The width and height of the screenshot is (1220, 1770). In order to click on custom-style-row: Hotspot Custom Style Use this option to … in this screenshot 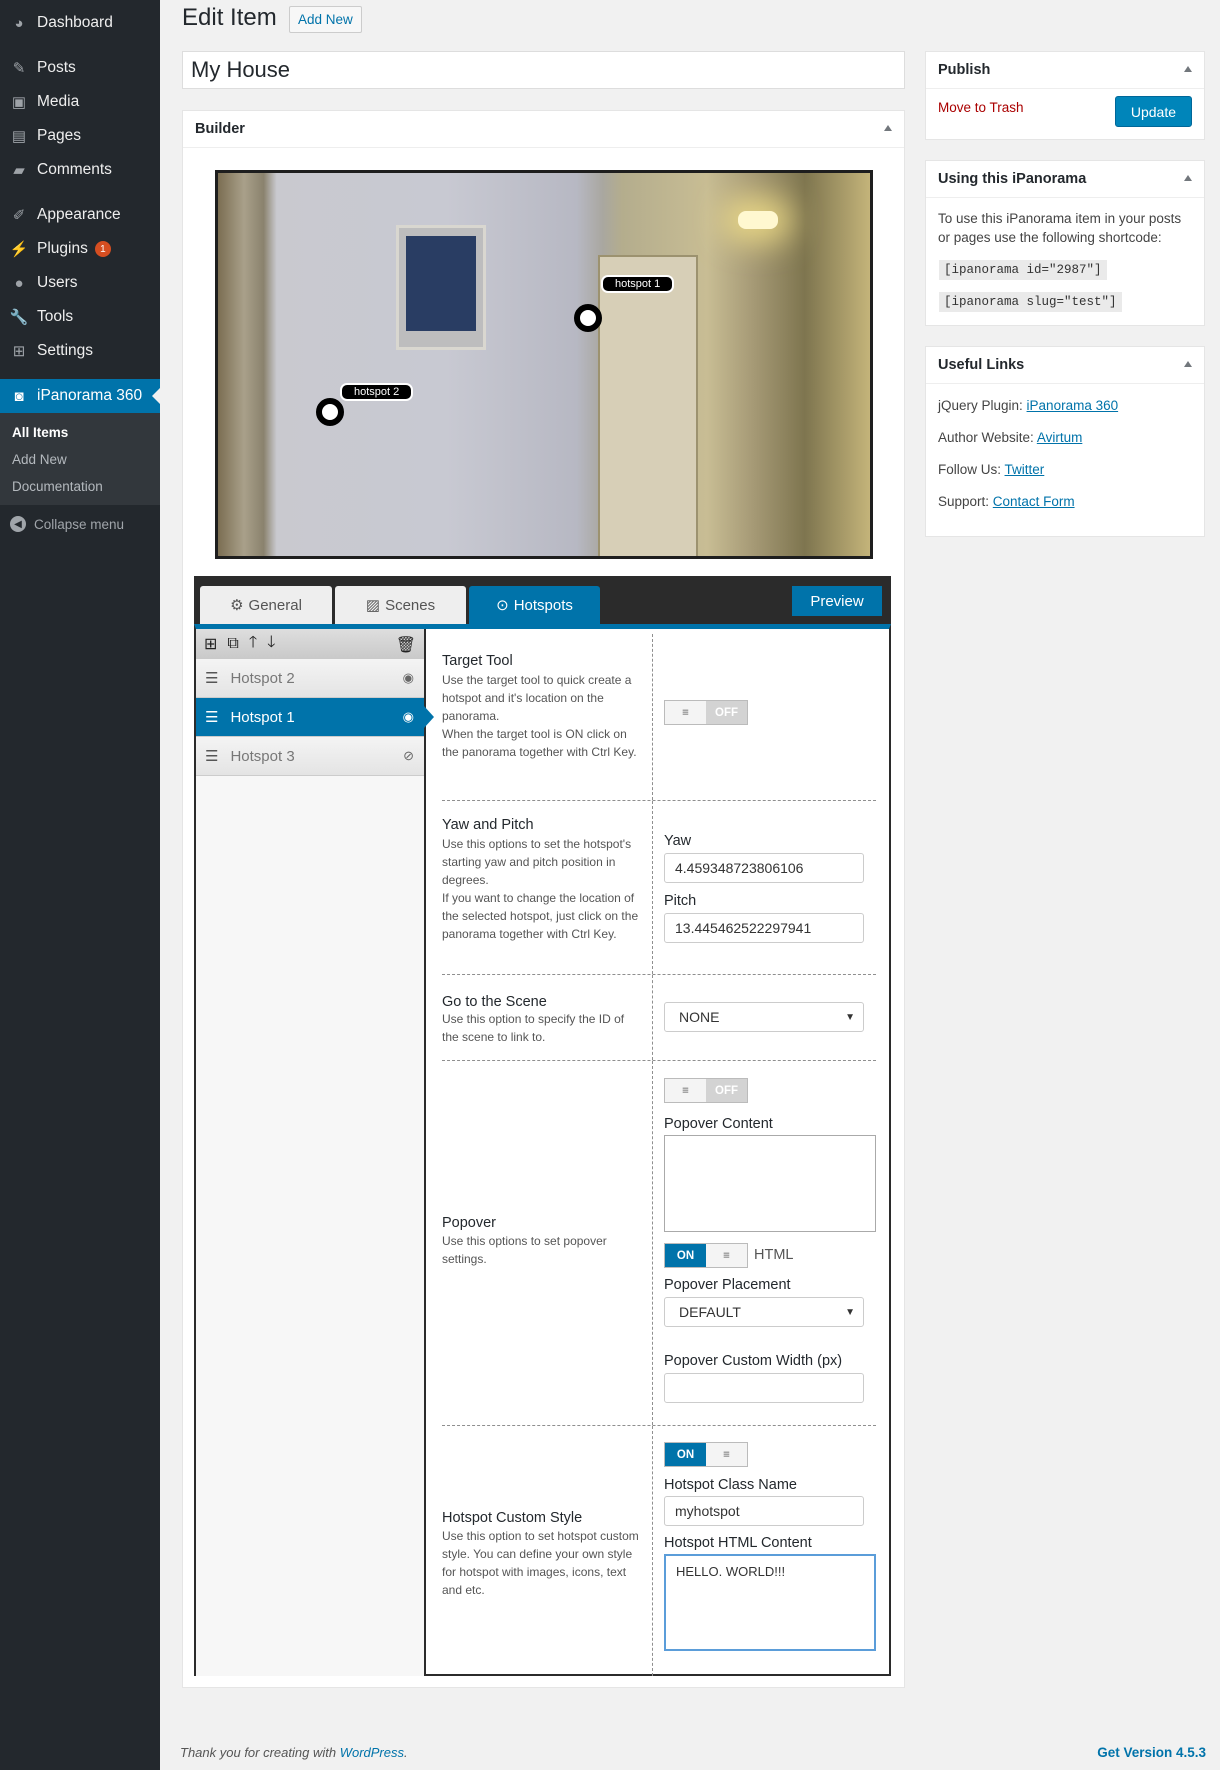, I will do `click(659, 1551)`.